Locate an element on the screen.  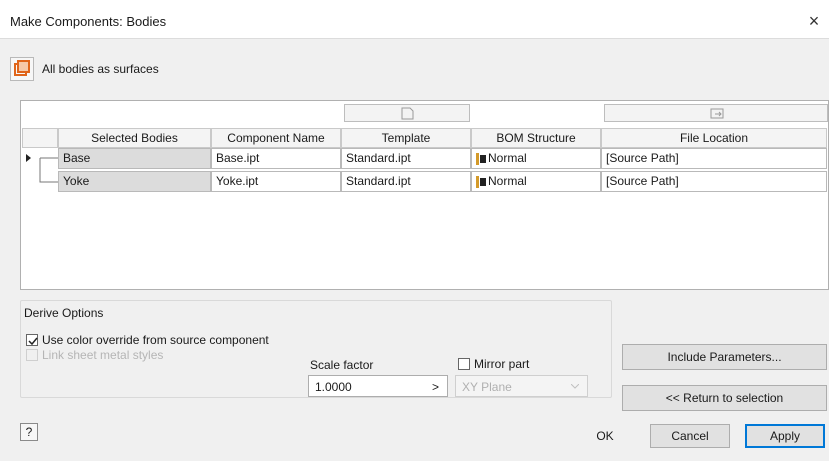
chevron-right-icon: > is located at coordinates (435, 387).